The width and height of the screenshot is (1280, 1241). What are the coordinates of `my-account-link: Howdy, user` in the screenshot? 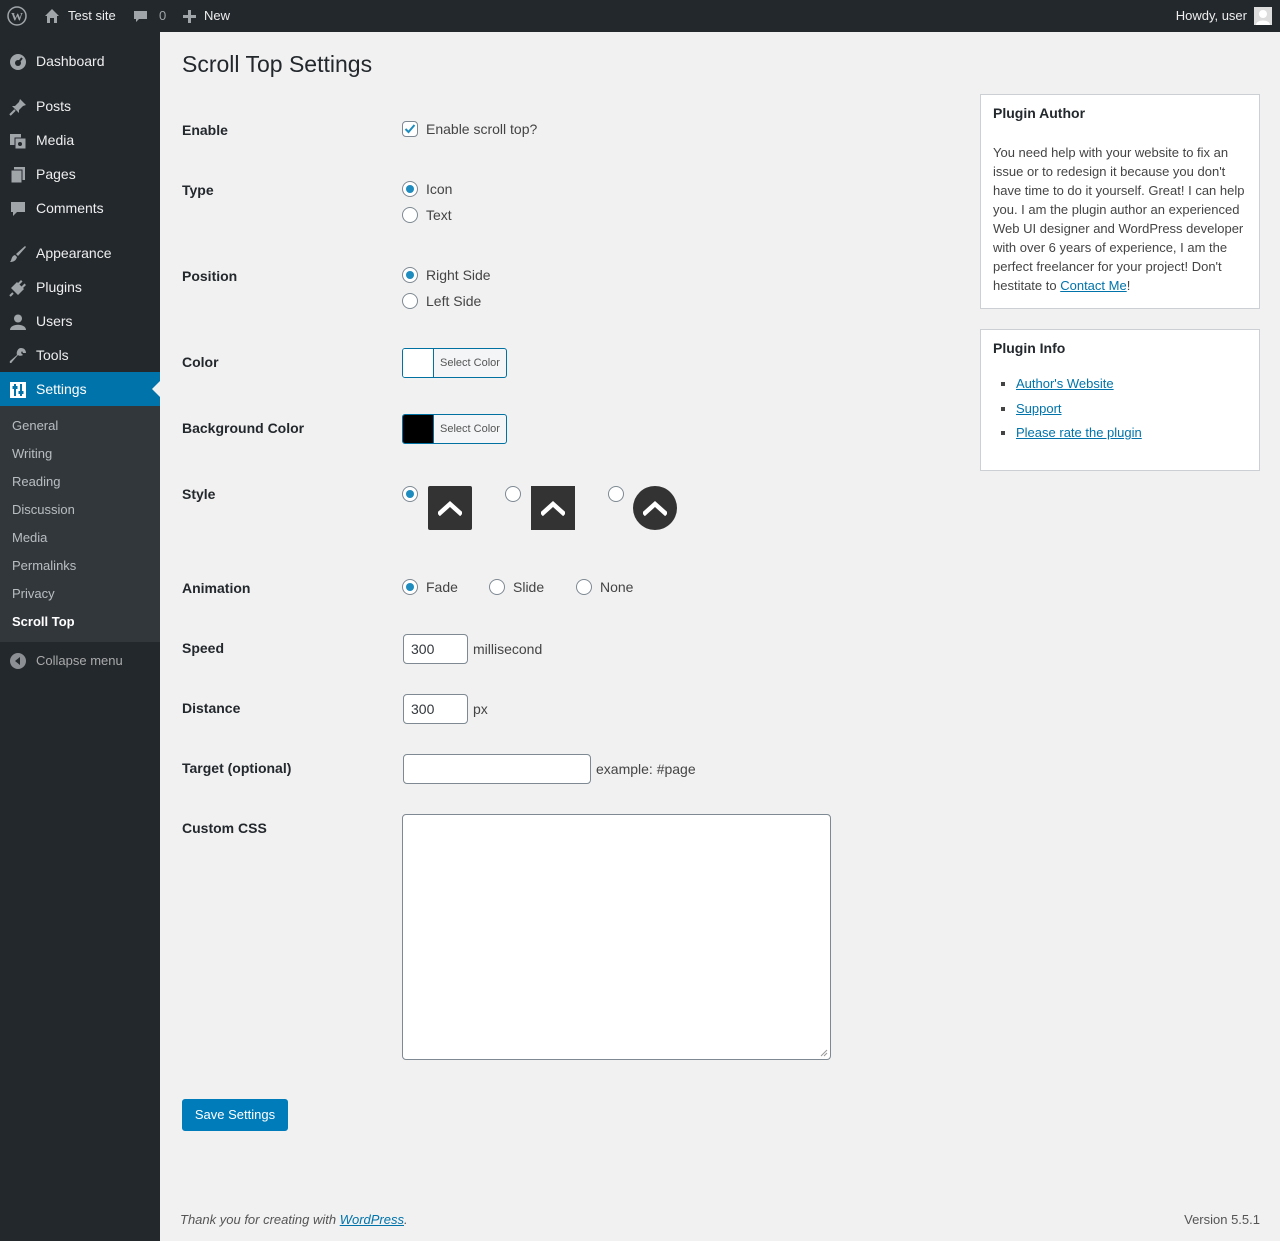 It's located at (1224, 16).